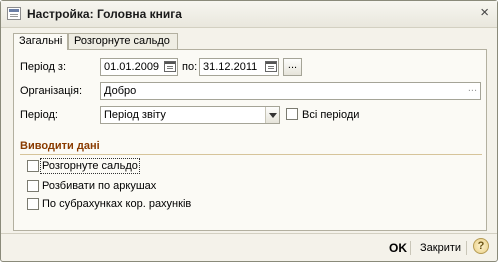 Image resolution: width=498 pixels, height=262 pixels. What do you see at coordinates (33, 166) in the screenshot?
I see `expanded-balance-checkbox` at bounding box center [33, 166].